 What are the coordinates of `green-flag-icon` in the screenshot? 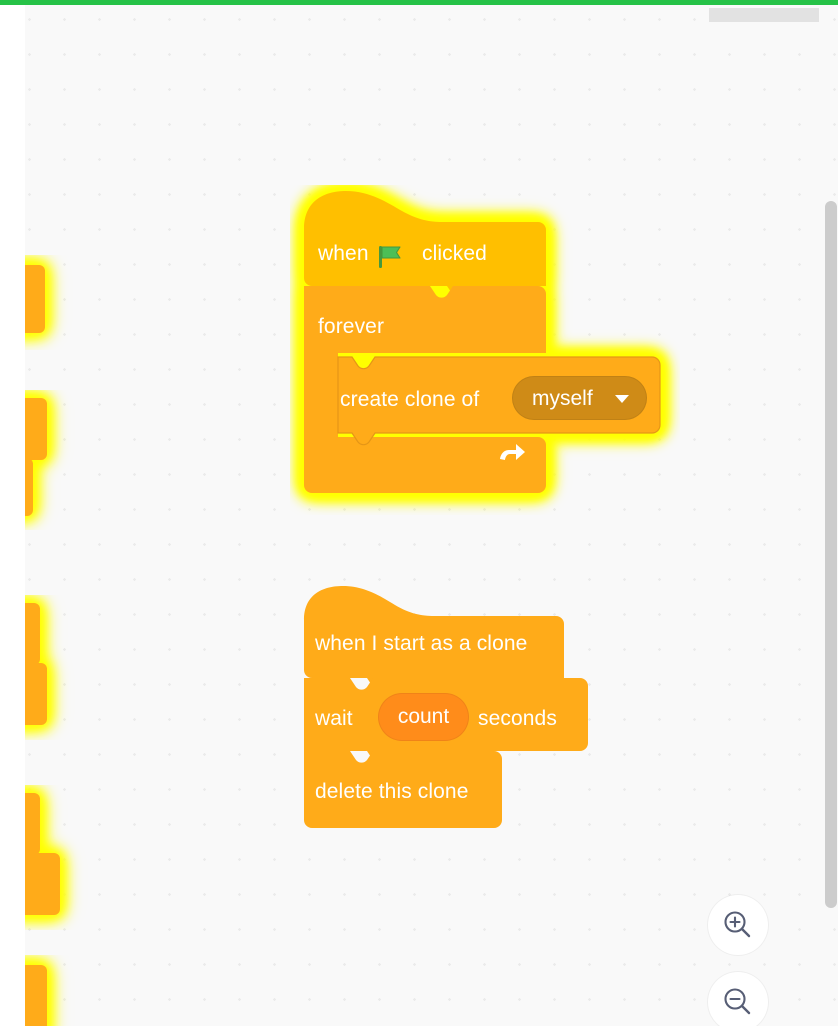 It's located at (390, 257).